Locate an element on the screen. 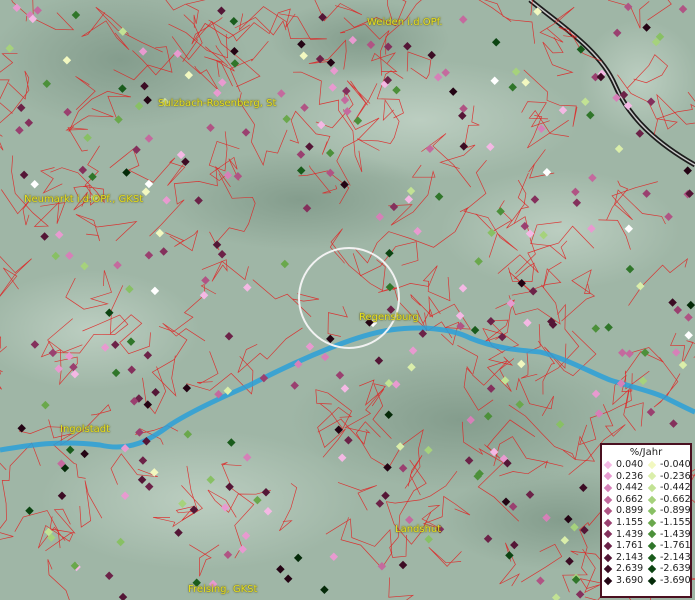 This screenshot has width=695, height=600. legend-value: -2.143 is located at coordinates (675, 557).